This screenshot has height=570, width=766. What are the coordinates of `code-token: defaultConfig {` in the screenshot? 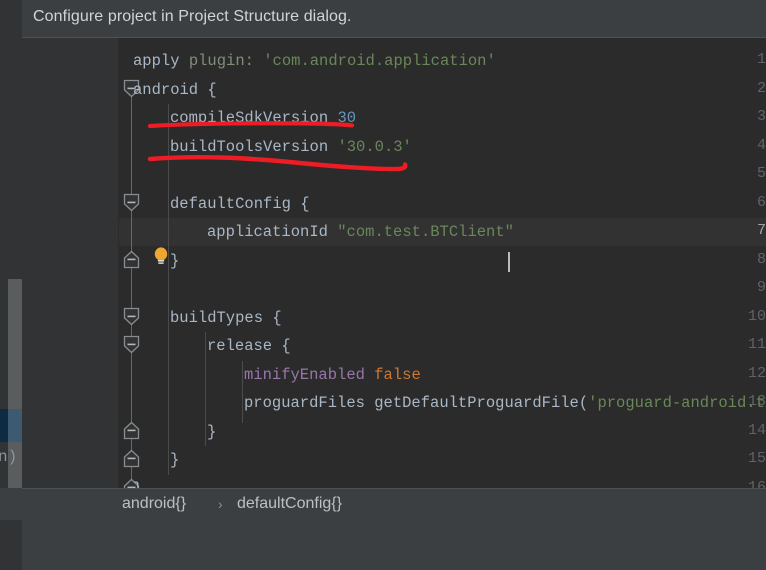 It's located at (240, 203).